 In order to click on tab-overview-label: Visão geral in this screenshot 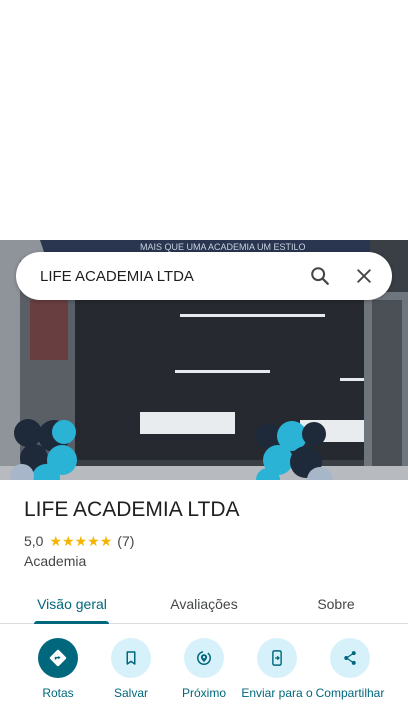, I will do `click(72, 604)`.